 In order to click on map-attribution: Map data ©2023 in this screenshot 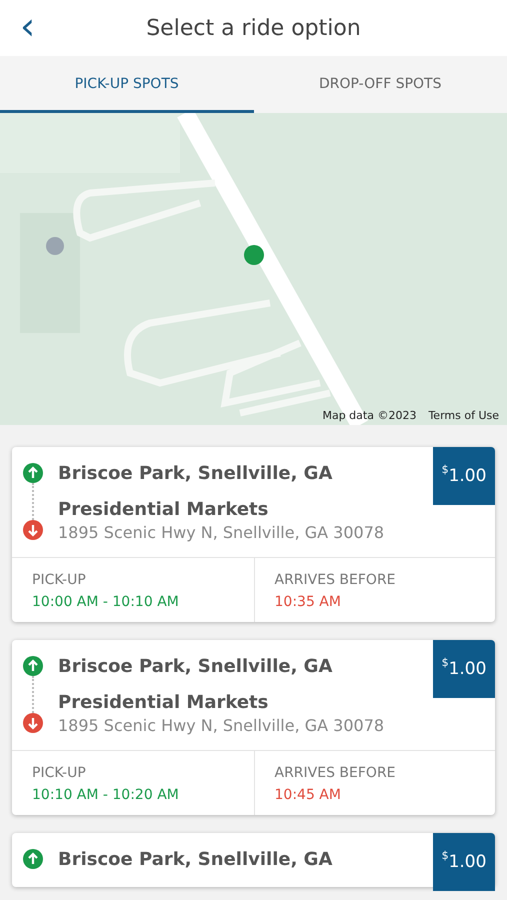, I will do `click(369, 415)`.